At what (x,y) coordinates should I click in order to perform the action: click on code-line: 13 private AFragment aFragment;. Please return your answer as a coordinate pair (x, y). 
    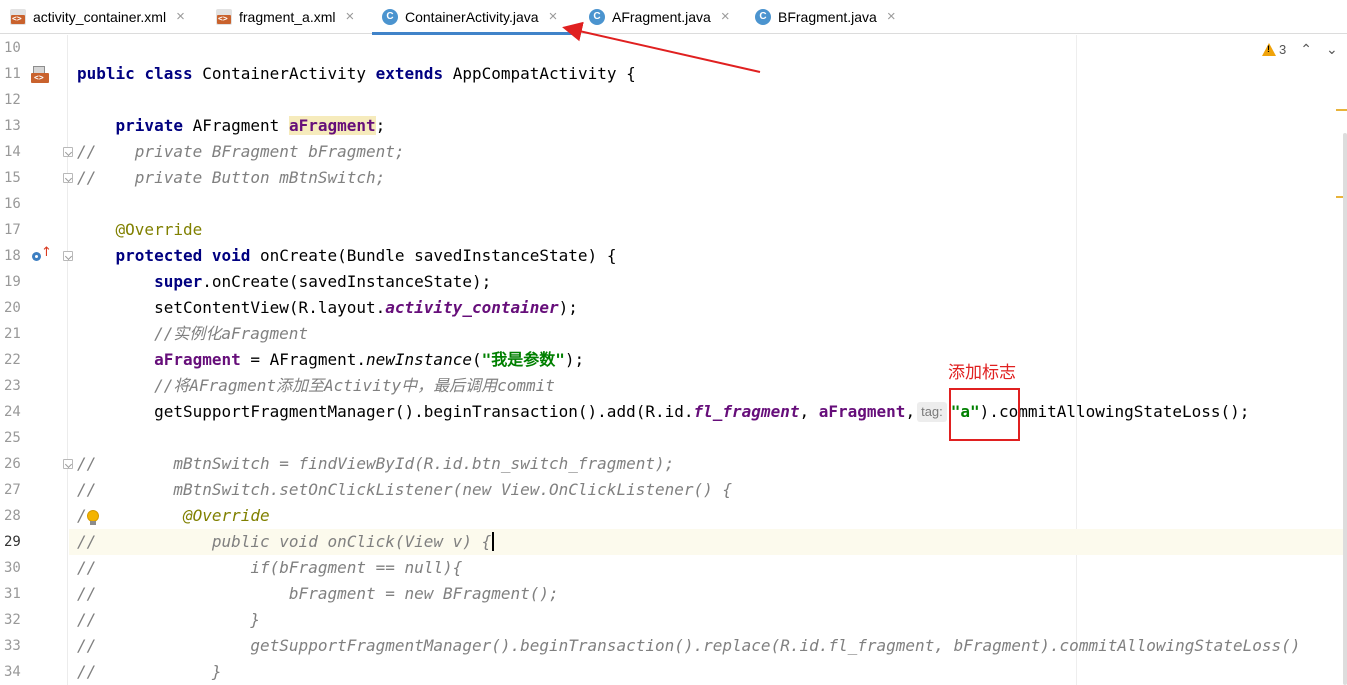
    Looking at the image, I should click on (673, 126).